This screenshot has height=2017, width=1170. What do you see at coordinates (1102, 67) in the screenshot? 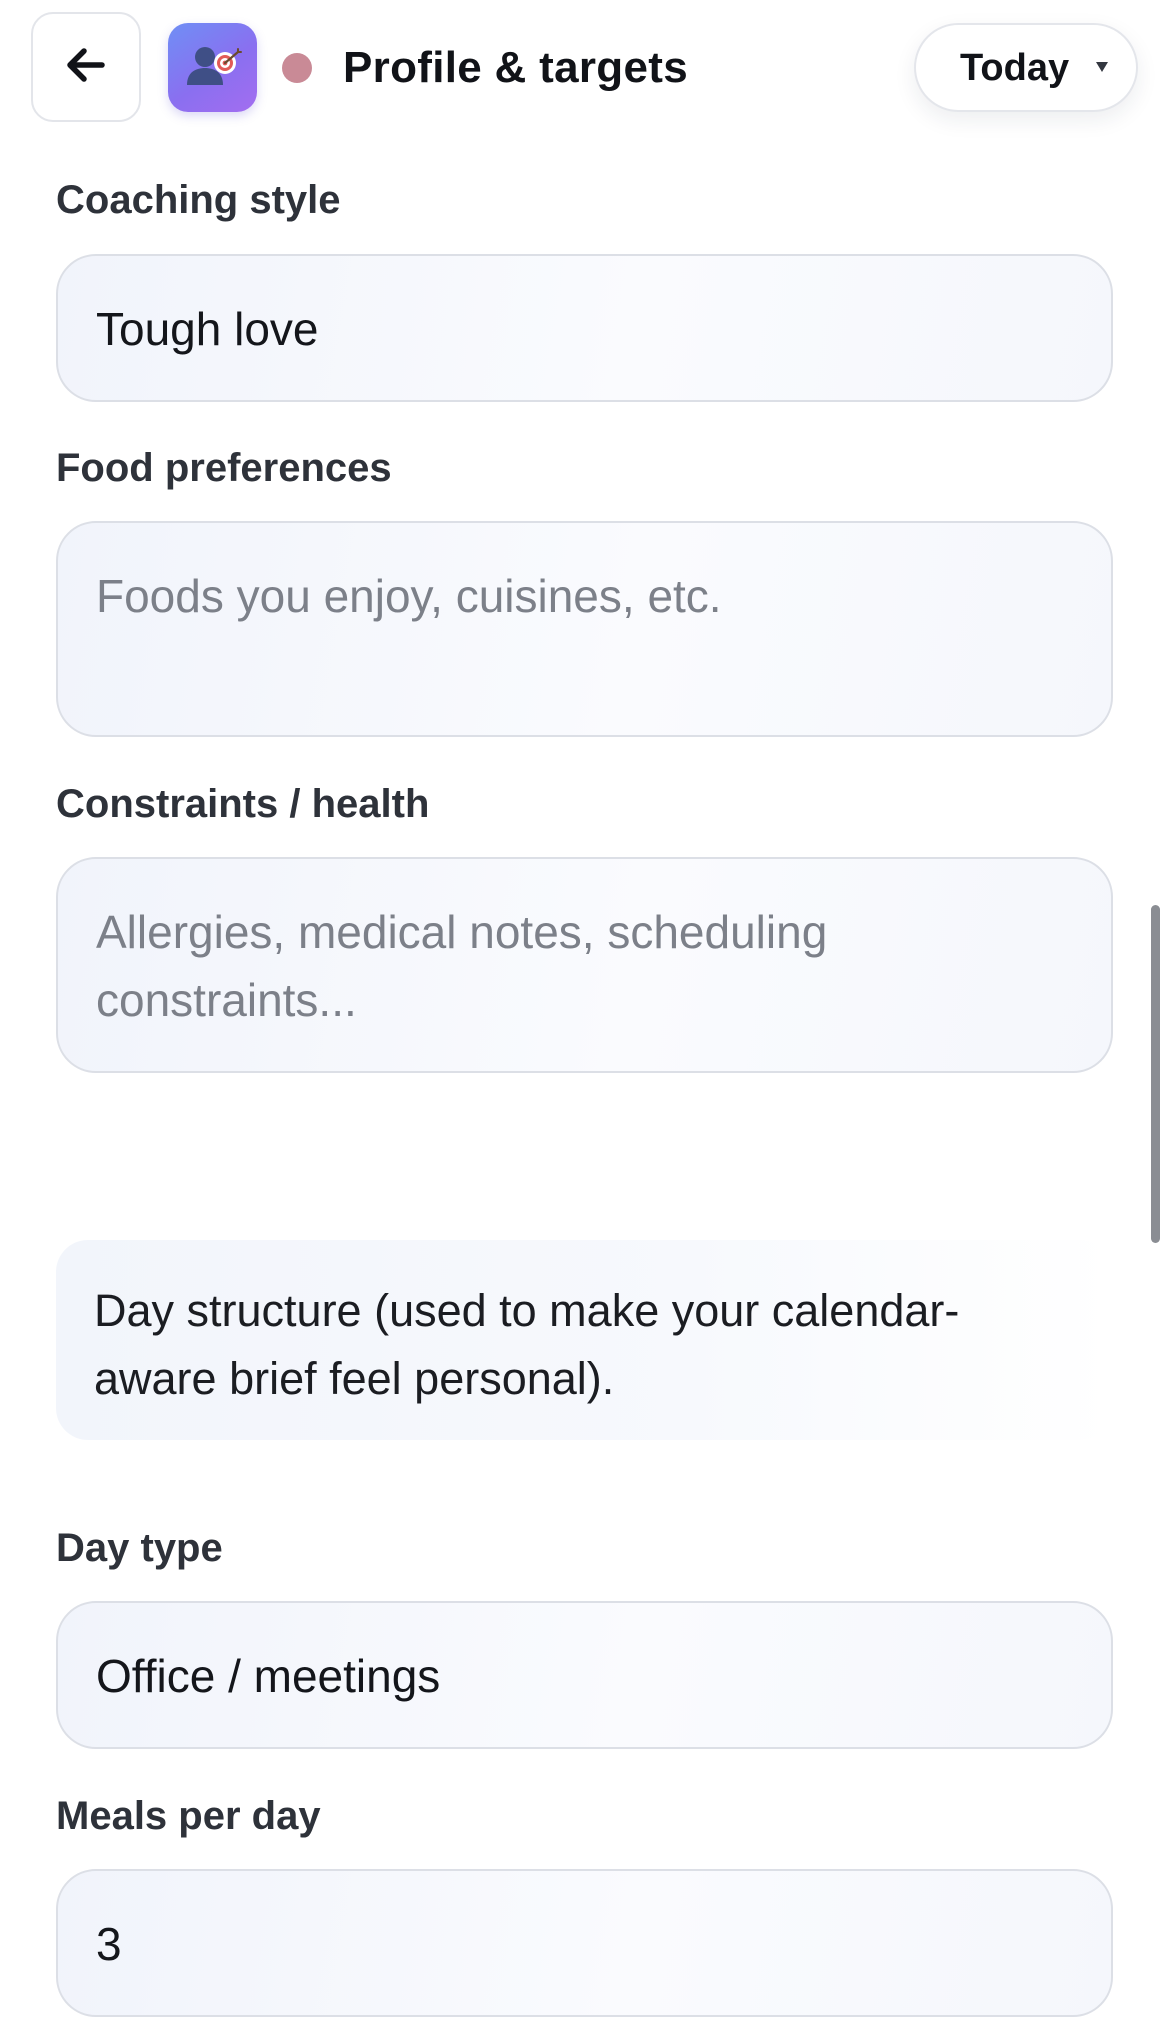
I see `caret-down-icon` at bounding box center [1102, 67].